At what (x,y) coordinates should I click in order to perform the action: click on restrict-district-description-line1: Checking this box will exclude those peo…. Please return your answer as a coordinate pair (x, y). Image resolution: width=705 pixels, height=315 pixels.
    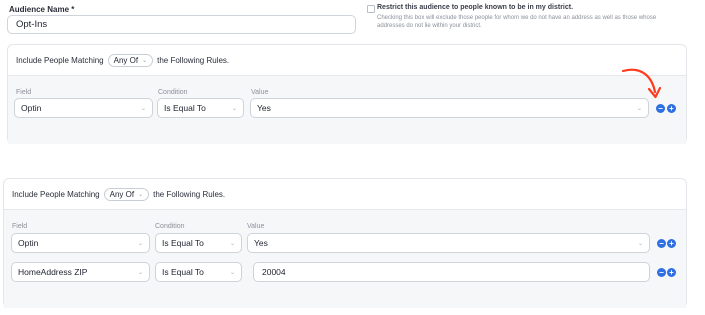
    Looking at the image, I should click on (517, 18).